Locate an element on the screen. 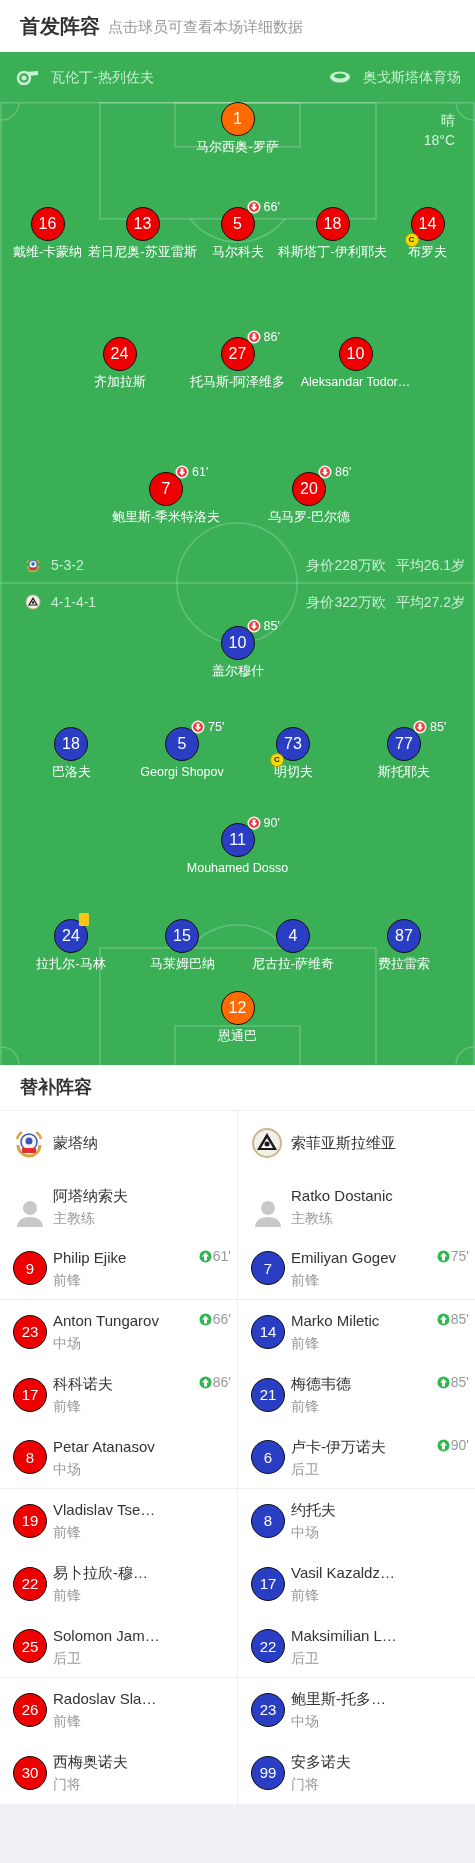  player-name: 马尔科夫 is located at coordinates (237, 252).